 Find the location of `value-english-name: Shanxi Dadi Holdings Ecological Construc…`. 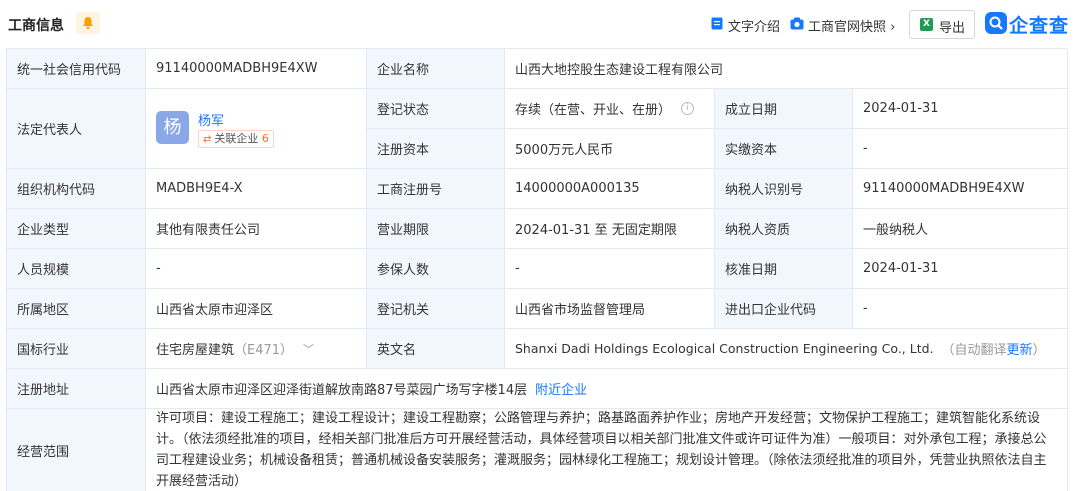

value-english-name: Shanxi Dadi Holdings Ecological Construc… is located at coordinates (724, 348).